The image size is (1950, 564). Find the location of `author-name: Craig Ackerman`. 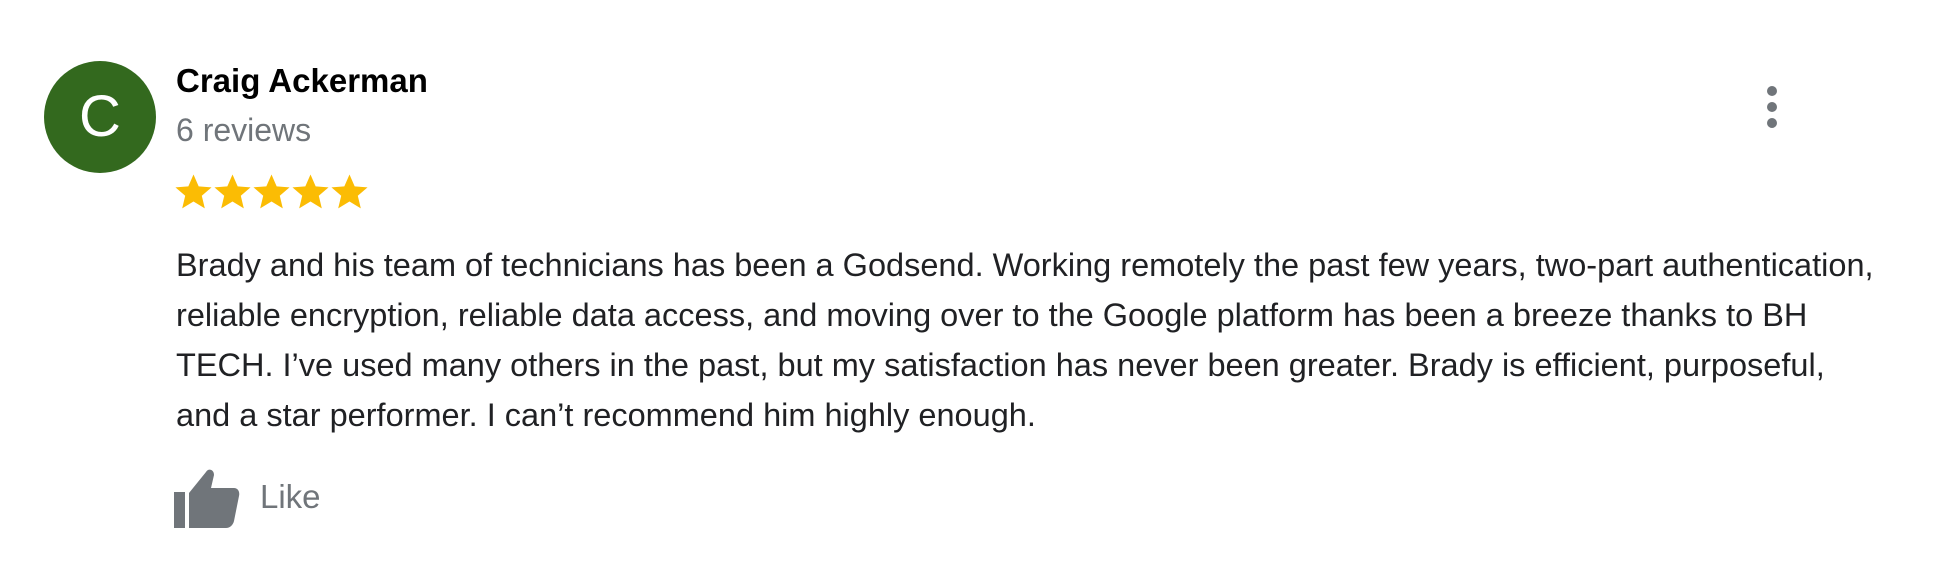

author-name: Craig Ackerman is located at coordinates (302, 81).